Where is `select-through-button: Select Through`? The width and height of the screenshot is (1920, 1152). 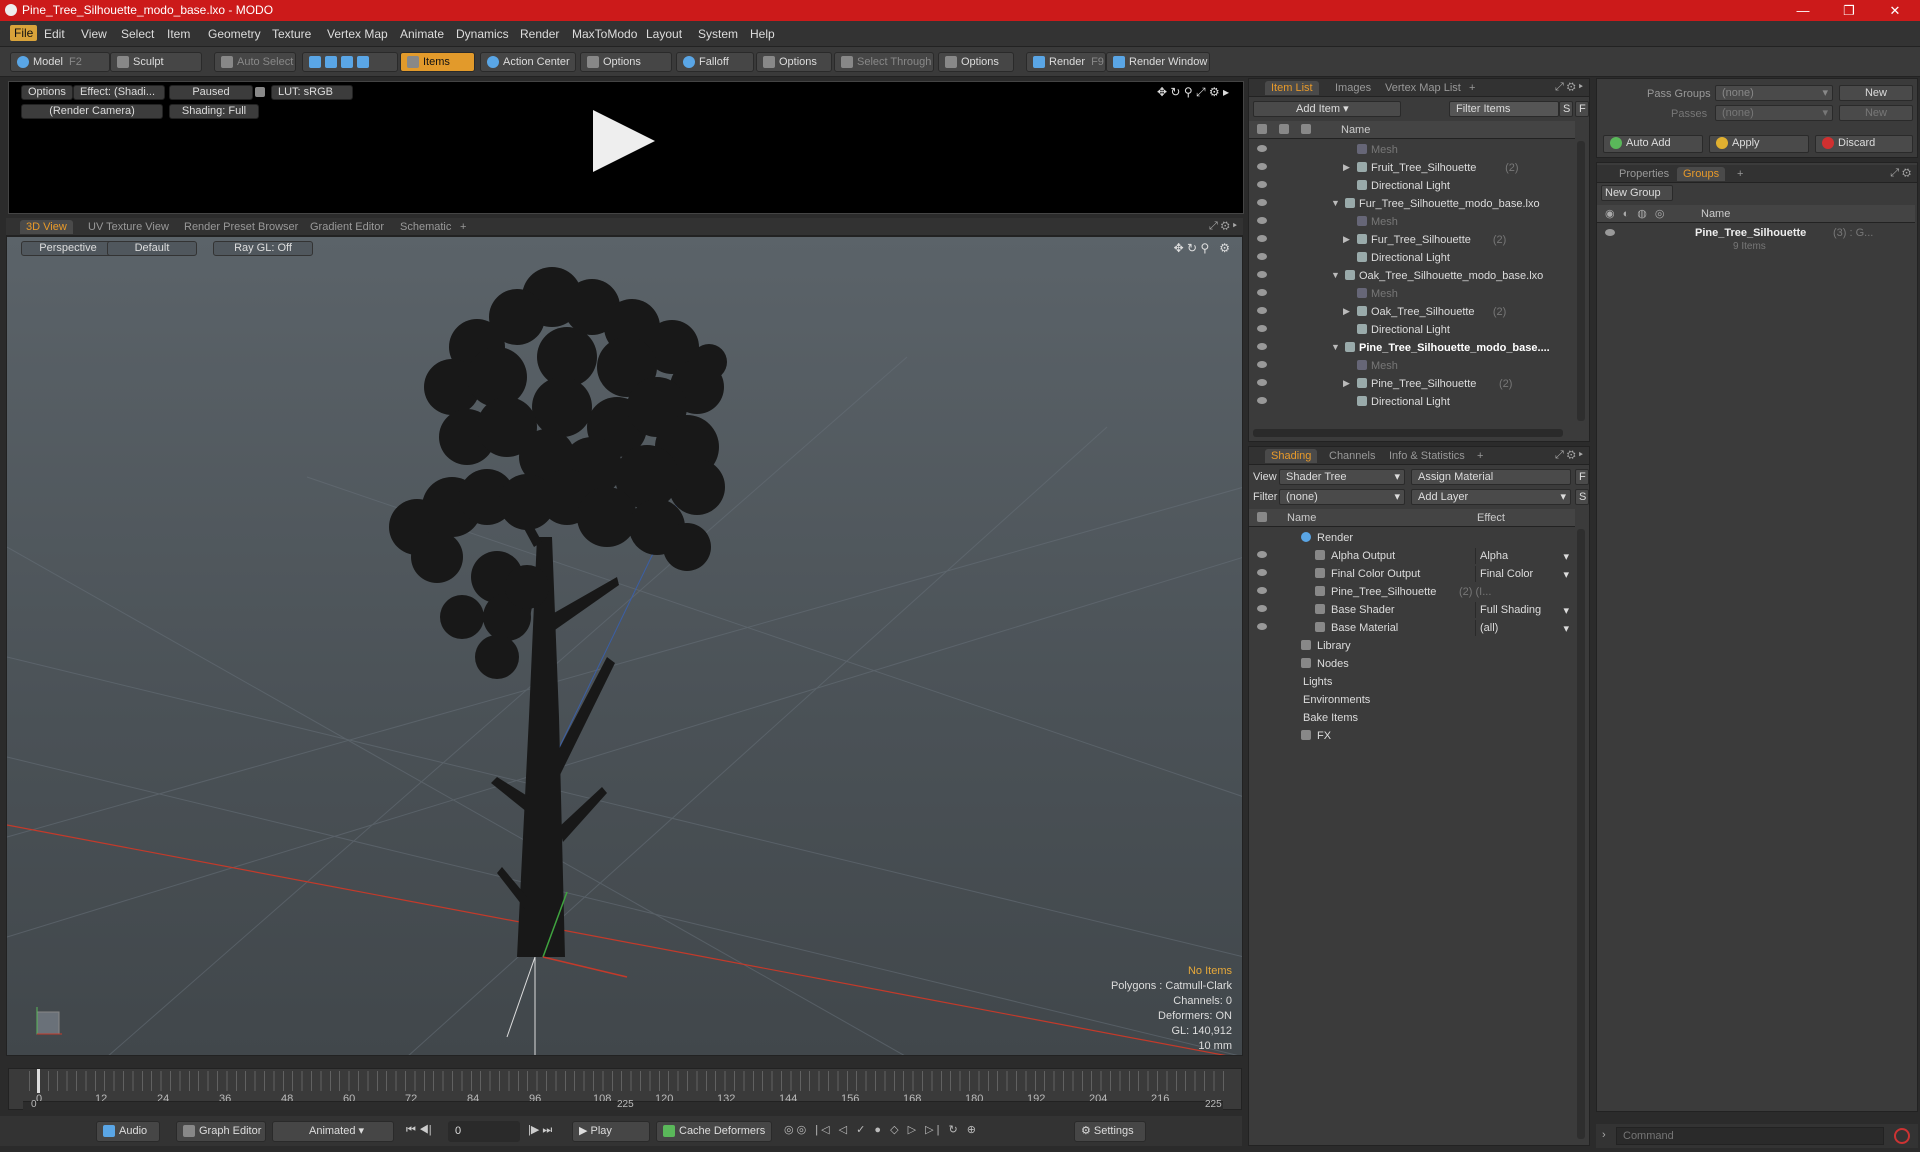 select-through-button: Select Through is located at coordinates (884, 62).